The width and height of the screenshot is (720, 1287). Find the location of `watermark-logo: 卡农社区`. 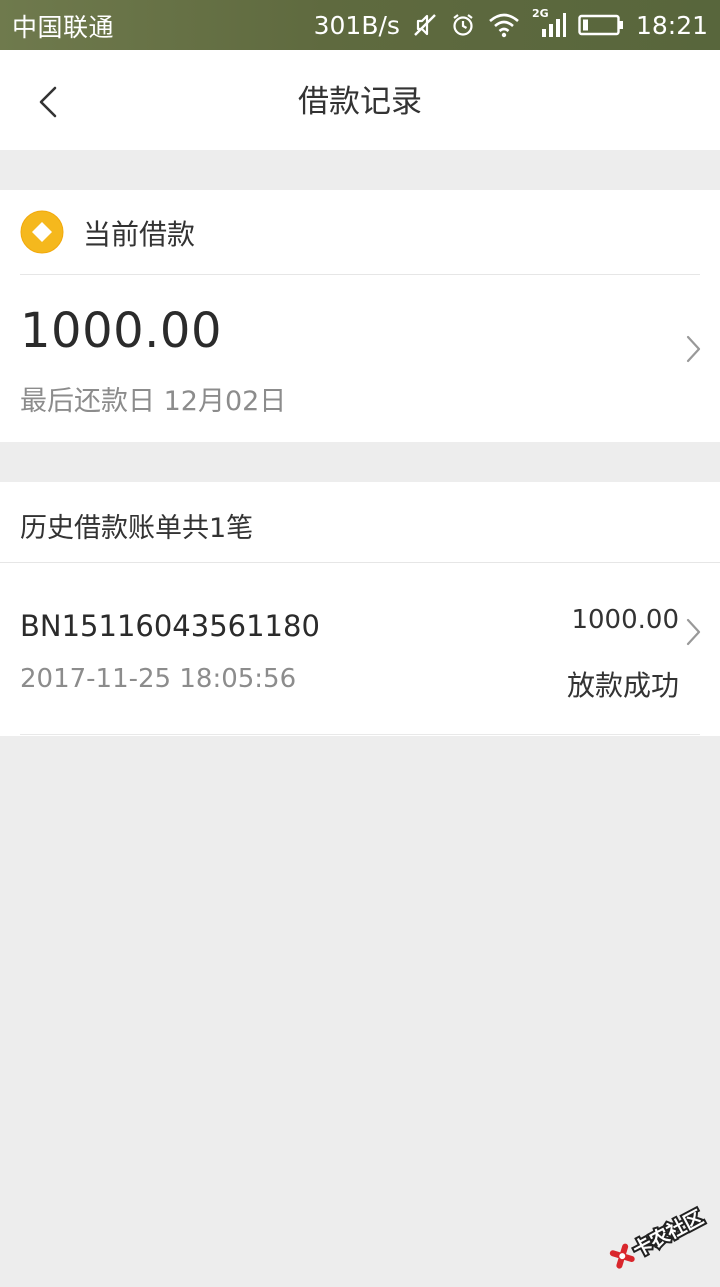

watermark-logo: 卡农社区 is located at coordinates (658, 1236).